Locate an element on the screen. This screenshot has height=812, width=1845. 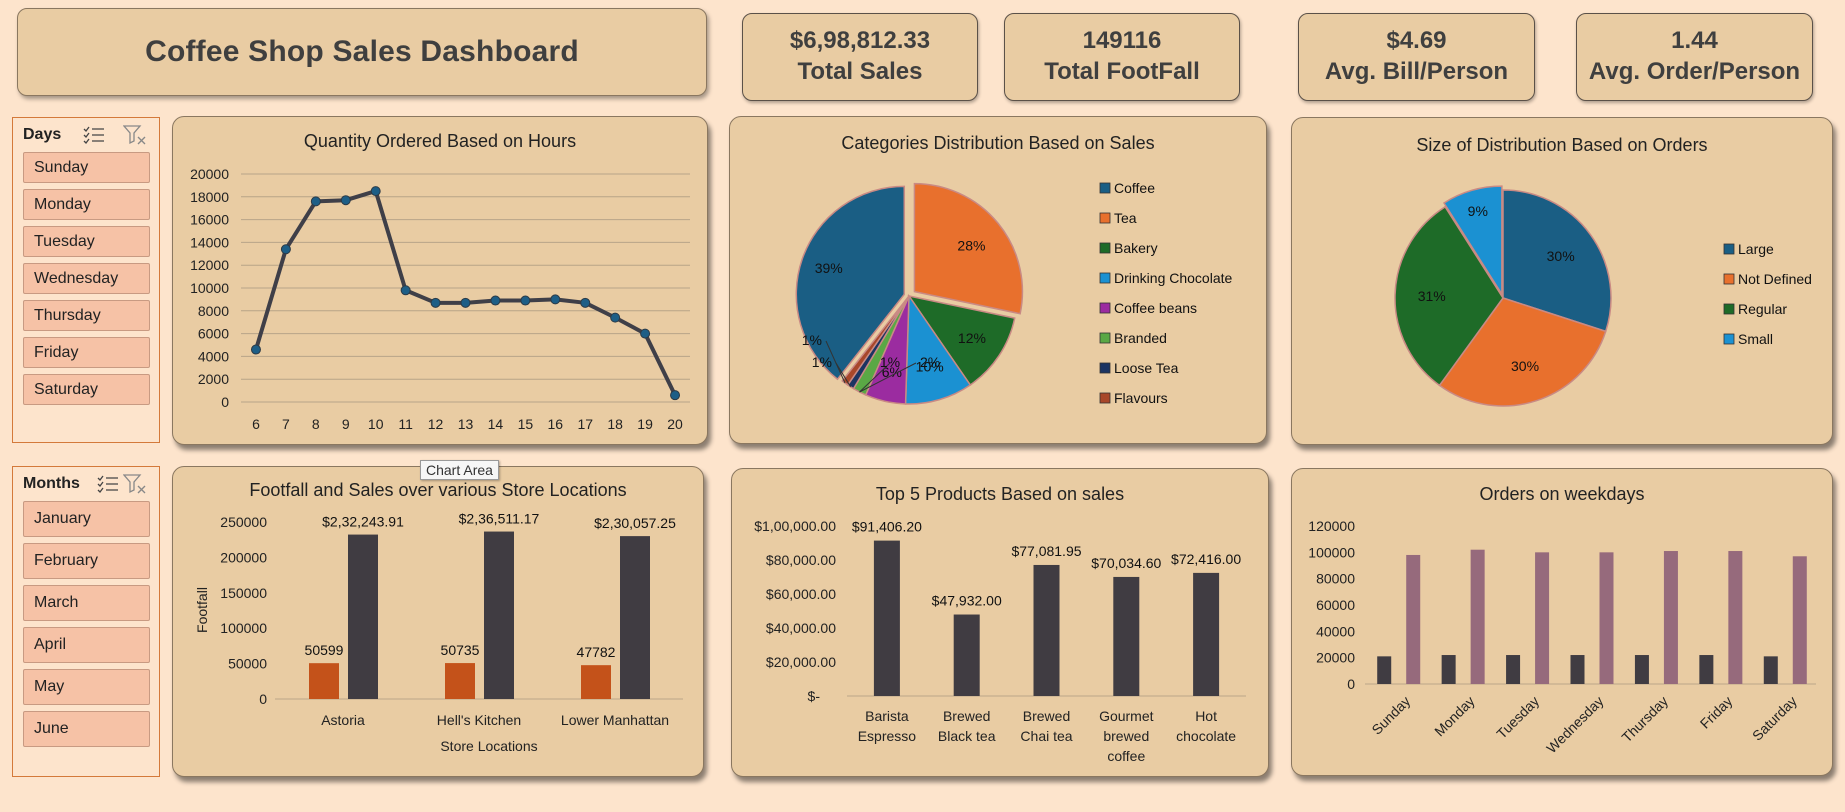
y-tick-label: 2000 is located at coordinates (213, 379).